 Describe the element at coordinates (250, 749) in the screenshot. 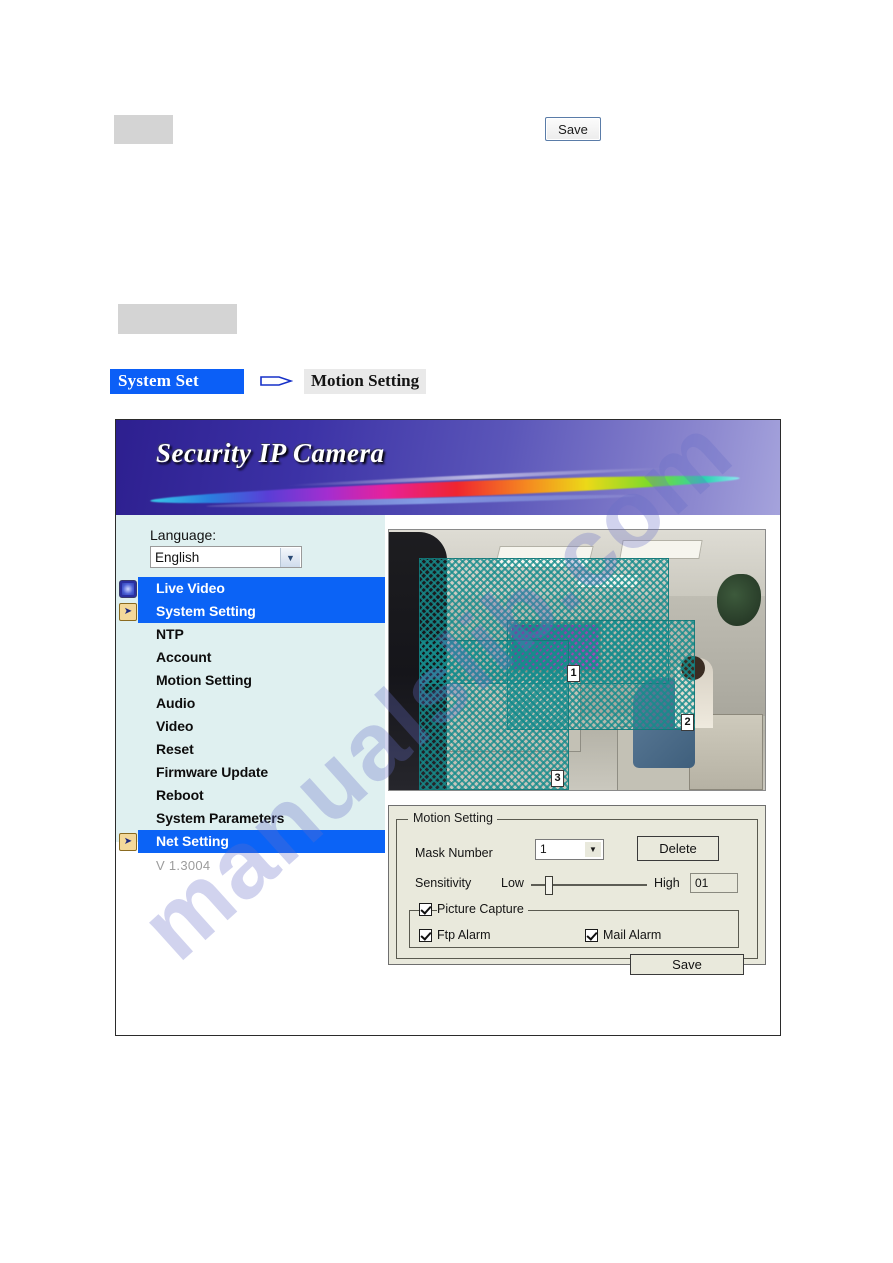

I see `sidebar-item-reset: Reset` at that location.